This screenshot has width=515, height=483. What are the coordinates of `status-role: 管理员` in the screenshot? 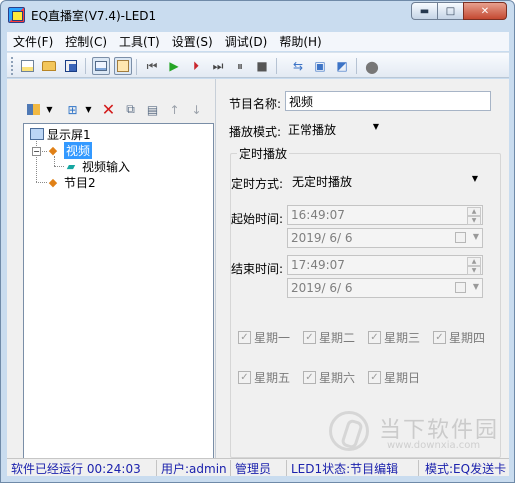 It's located at (260, 468).